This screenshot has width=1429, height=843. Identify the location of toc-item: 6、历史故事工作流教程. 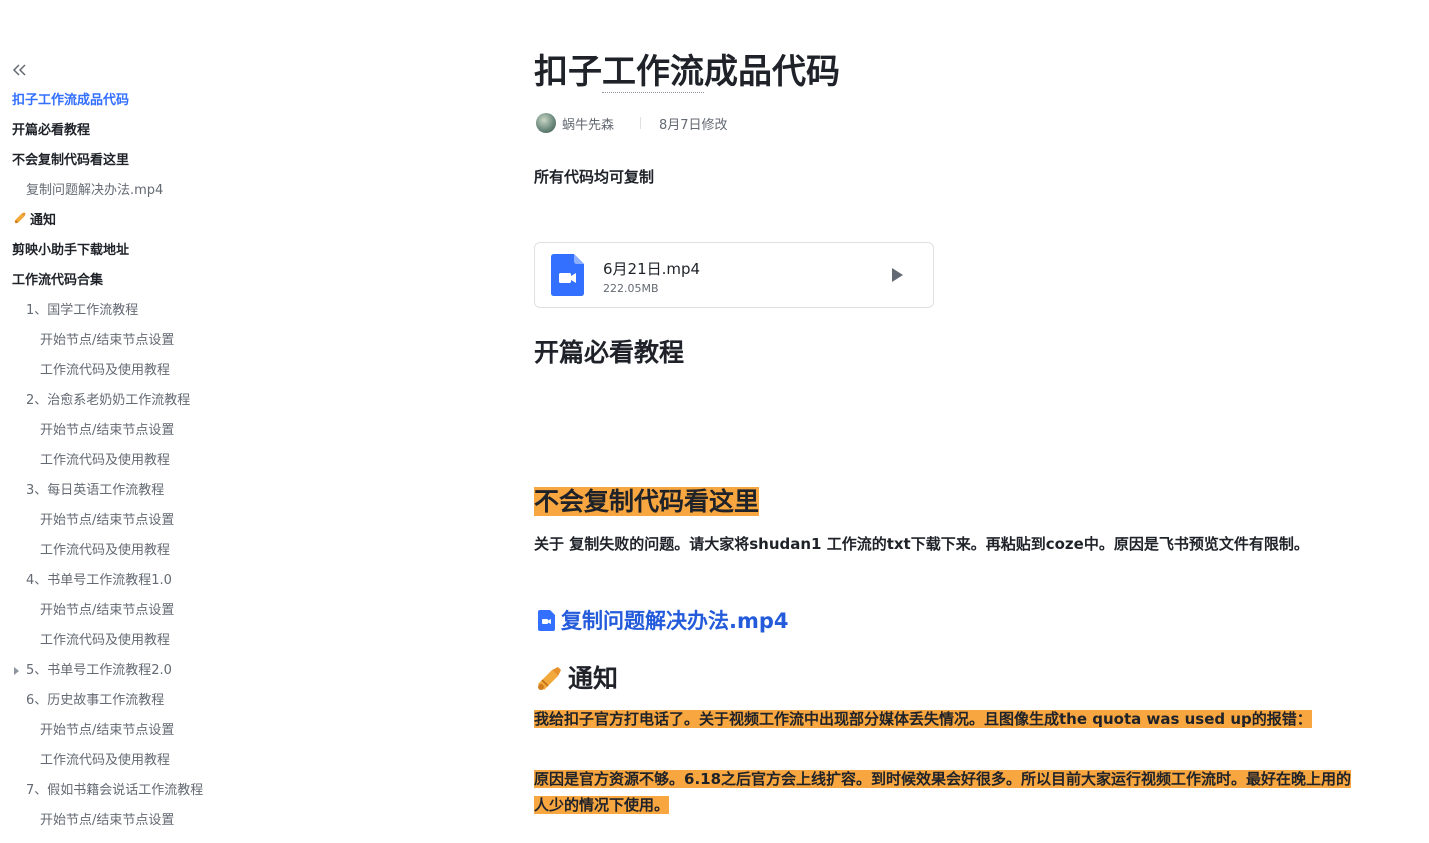
(130, 701).